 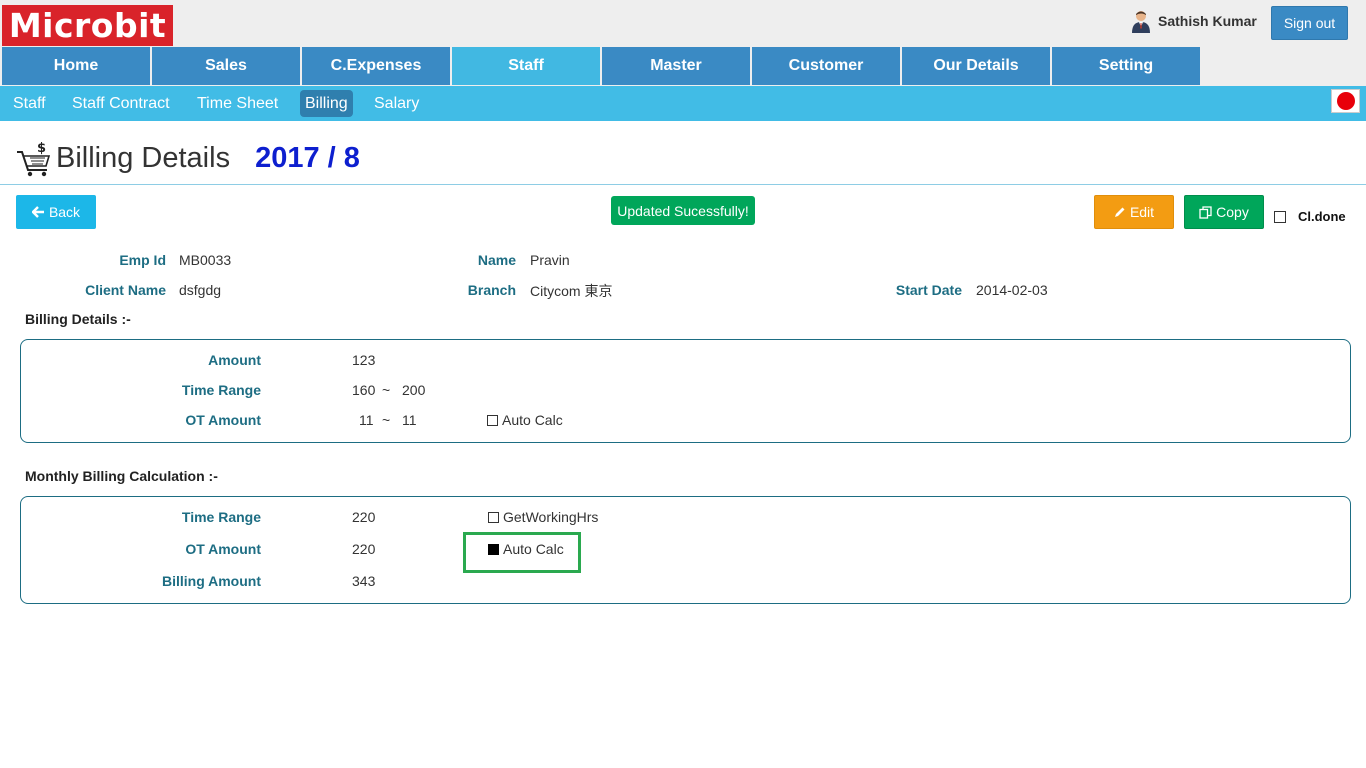 I want to click on nav-tab-customer: Customer, so click(x=826, y=66).